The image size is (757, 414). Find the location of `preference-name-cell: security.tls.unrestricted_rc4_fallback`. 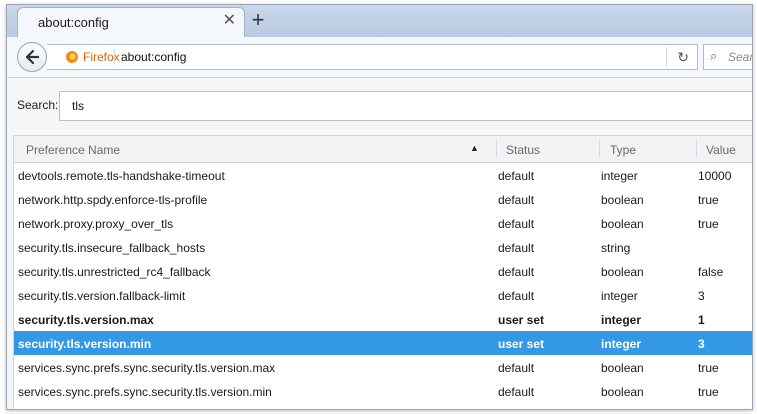

preference-name-cell: security.tls.unrestricted_rc4_fallback is located at coordinates (114, 272).